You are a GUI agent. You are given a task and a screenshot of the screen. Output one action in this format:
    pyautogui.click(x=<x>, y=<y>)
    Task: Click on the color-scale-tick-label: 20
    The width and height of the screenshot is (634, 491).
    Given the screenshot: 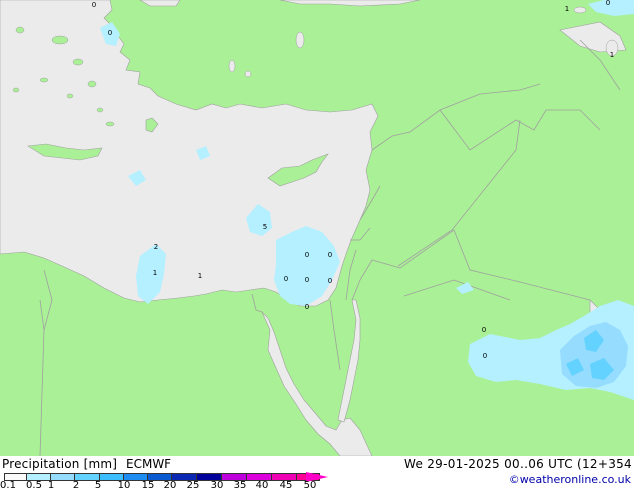 What is the action you would take?
    pyautogui.click(x=170, y=485)
    